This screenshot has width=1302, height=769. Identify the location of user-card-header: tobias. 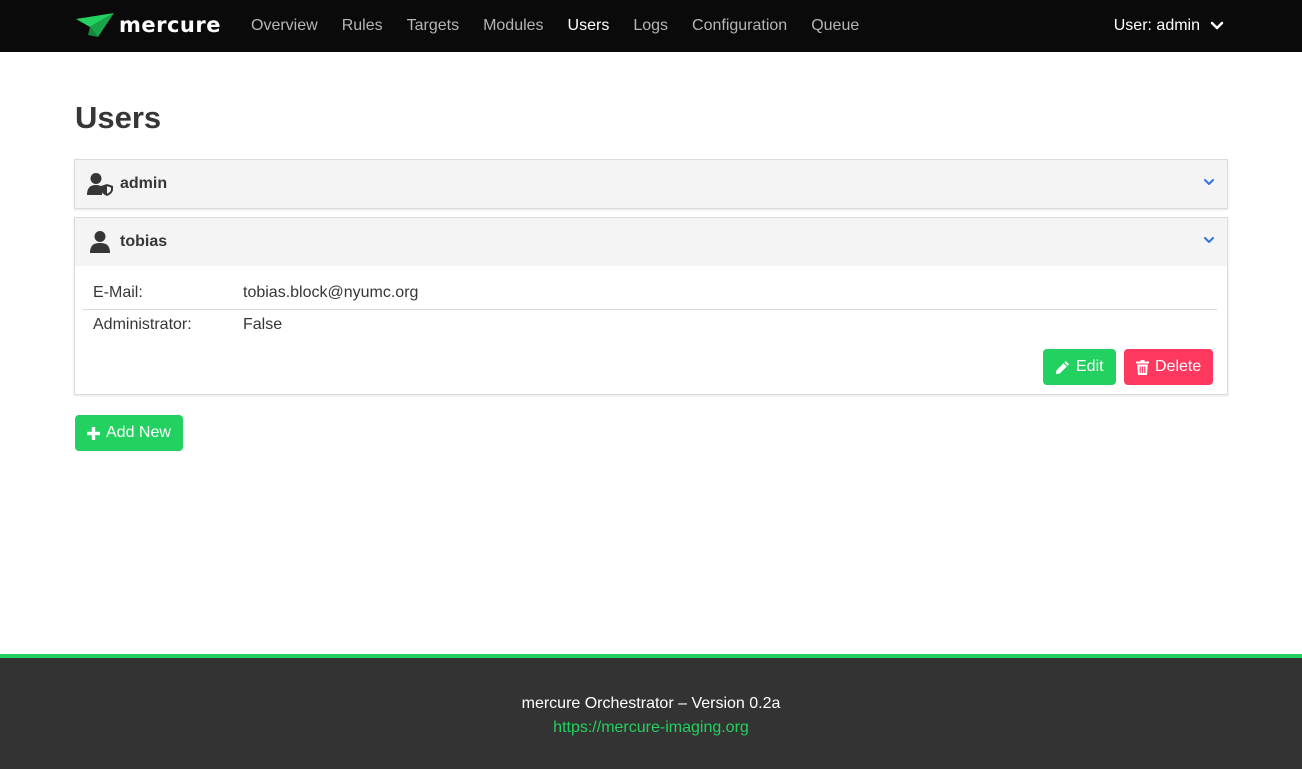
(651, 242).